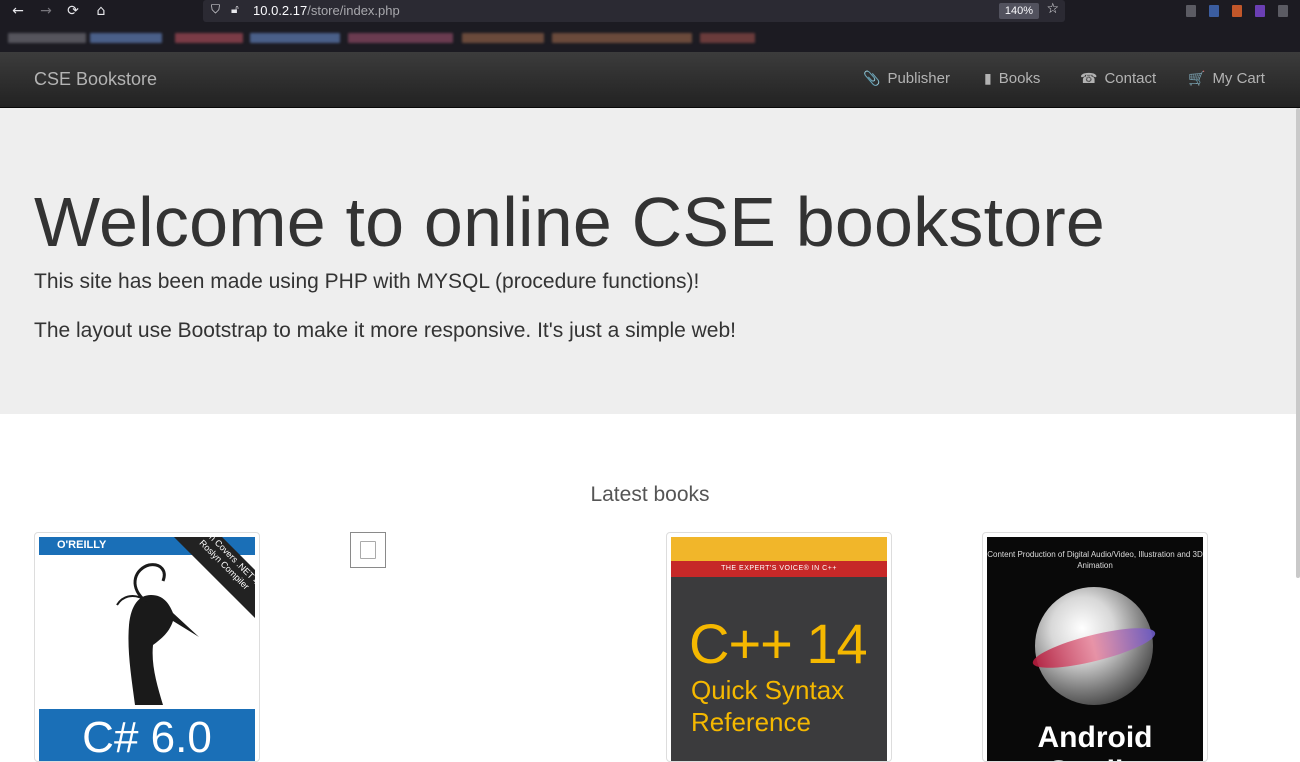 The height and width of the screenshot is (762, 1300). I want to click on image-placeholder-icon, so click(368, 550).